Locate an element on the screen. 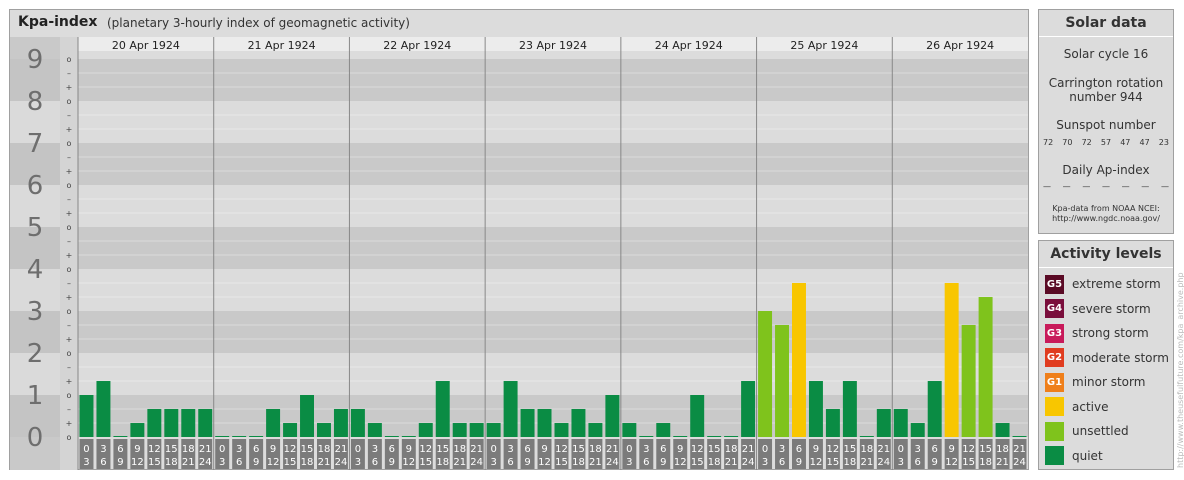  ap-title: Daily Ap-index is located at coordinates (1106, 170).